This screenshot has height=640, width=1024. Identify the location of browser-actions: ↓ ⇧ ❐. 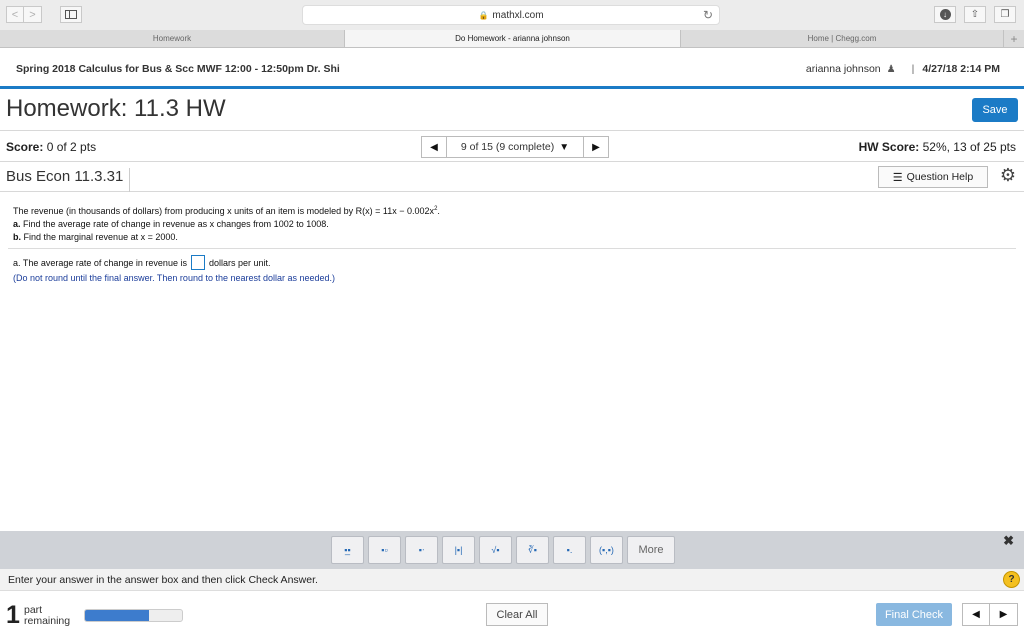
(975, 14).